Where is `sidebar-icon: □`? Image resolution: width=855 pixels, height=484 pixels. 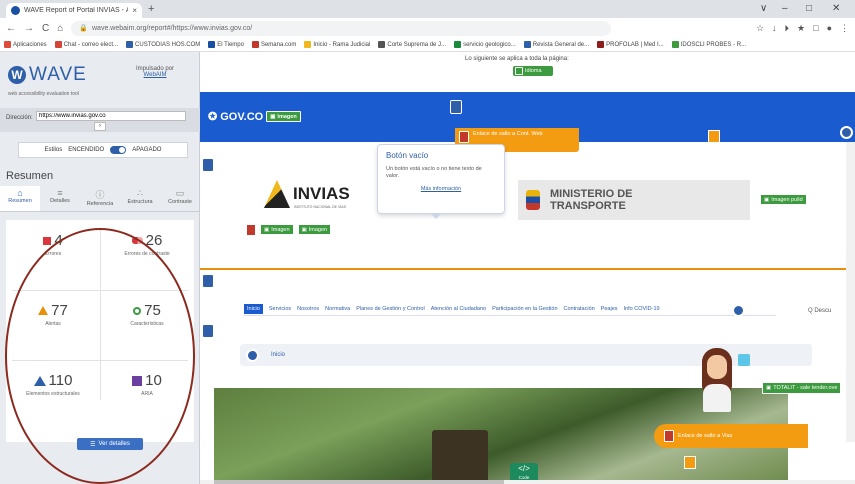
sidebar-icon: □ is located at coordinates (815, 28).